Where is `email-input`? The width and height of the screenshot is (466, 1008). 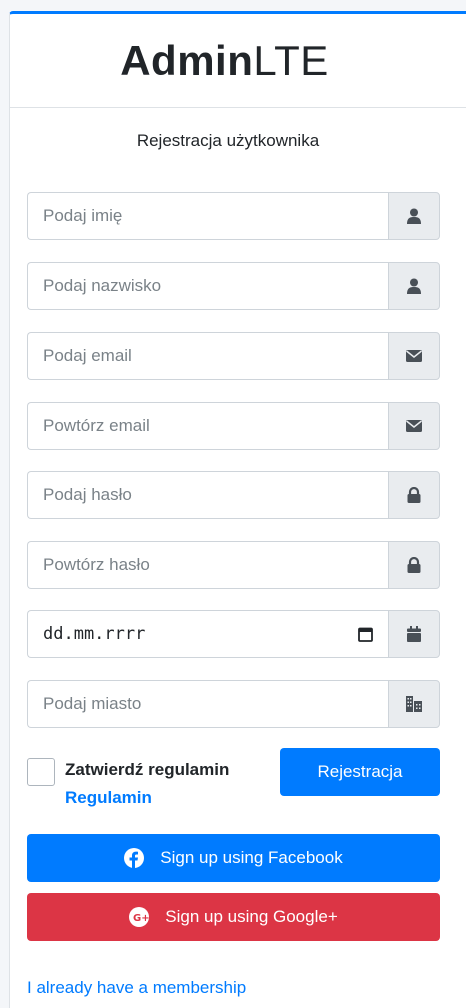
email-input is located at coordinates (207, 356).